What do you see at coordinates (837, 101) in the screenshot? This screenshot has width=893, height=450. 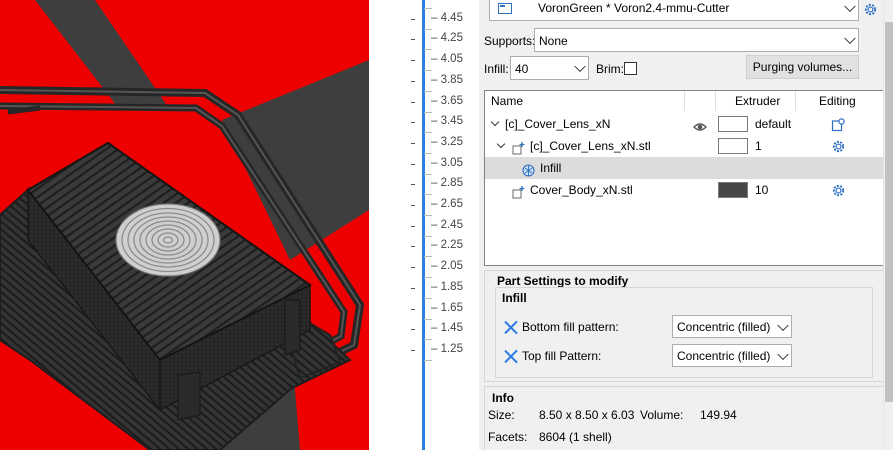 I see `col-header-editing: Editing` at bounding box center [837, 101].